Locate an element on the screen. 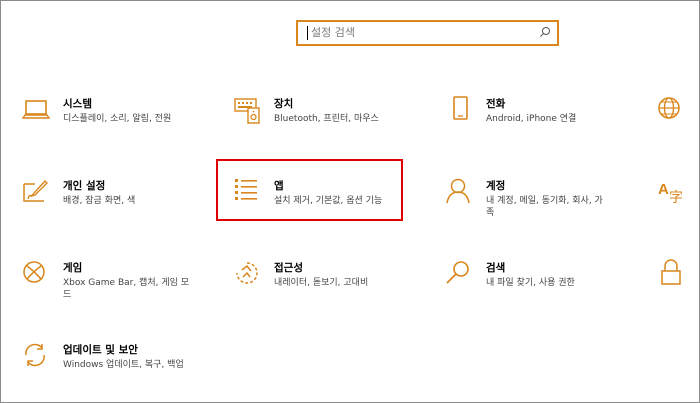  lock-icon is located at coordinates (672, 275).